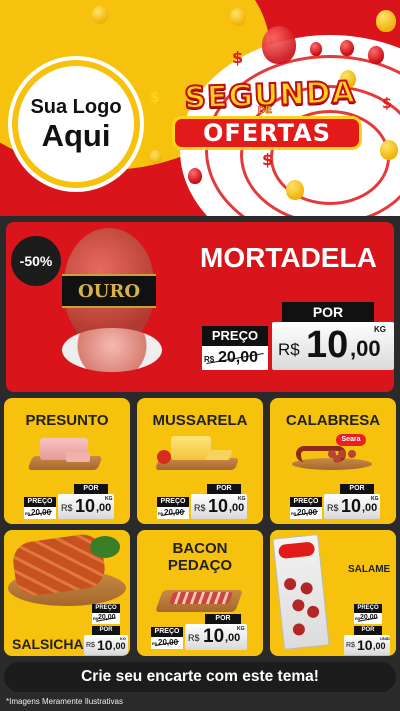  I want to click on product-name-line2: PEDAÇO, so click(200, 565).